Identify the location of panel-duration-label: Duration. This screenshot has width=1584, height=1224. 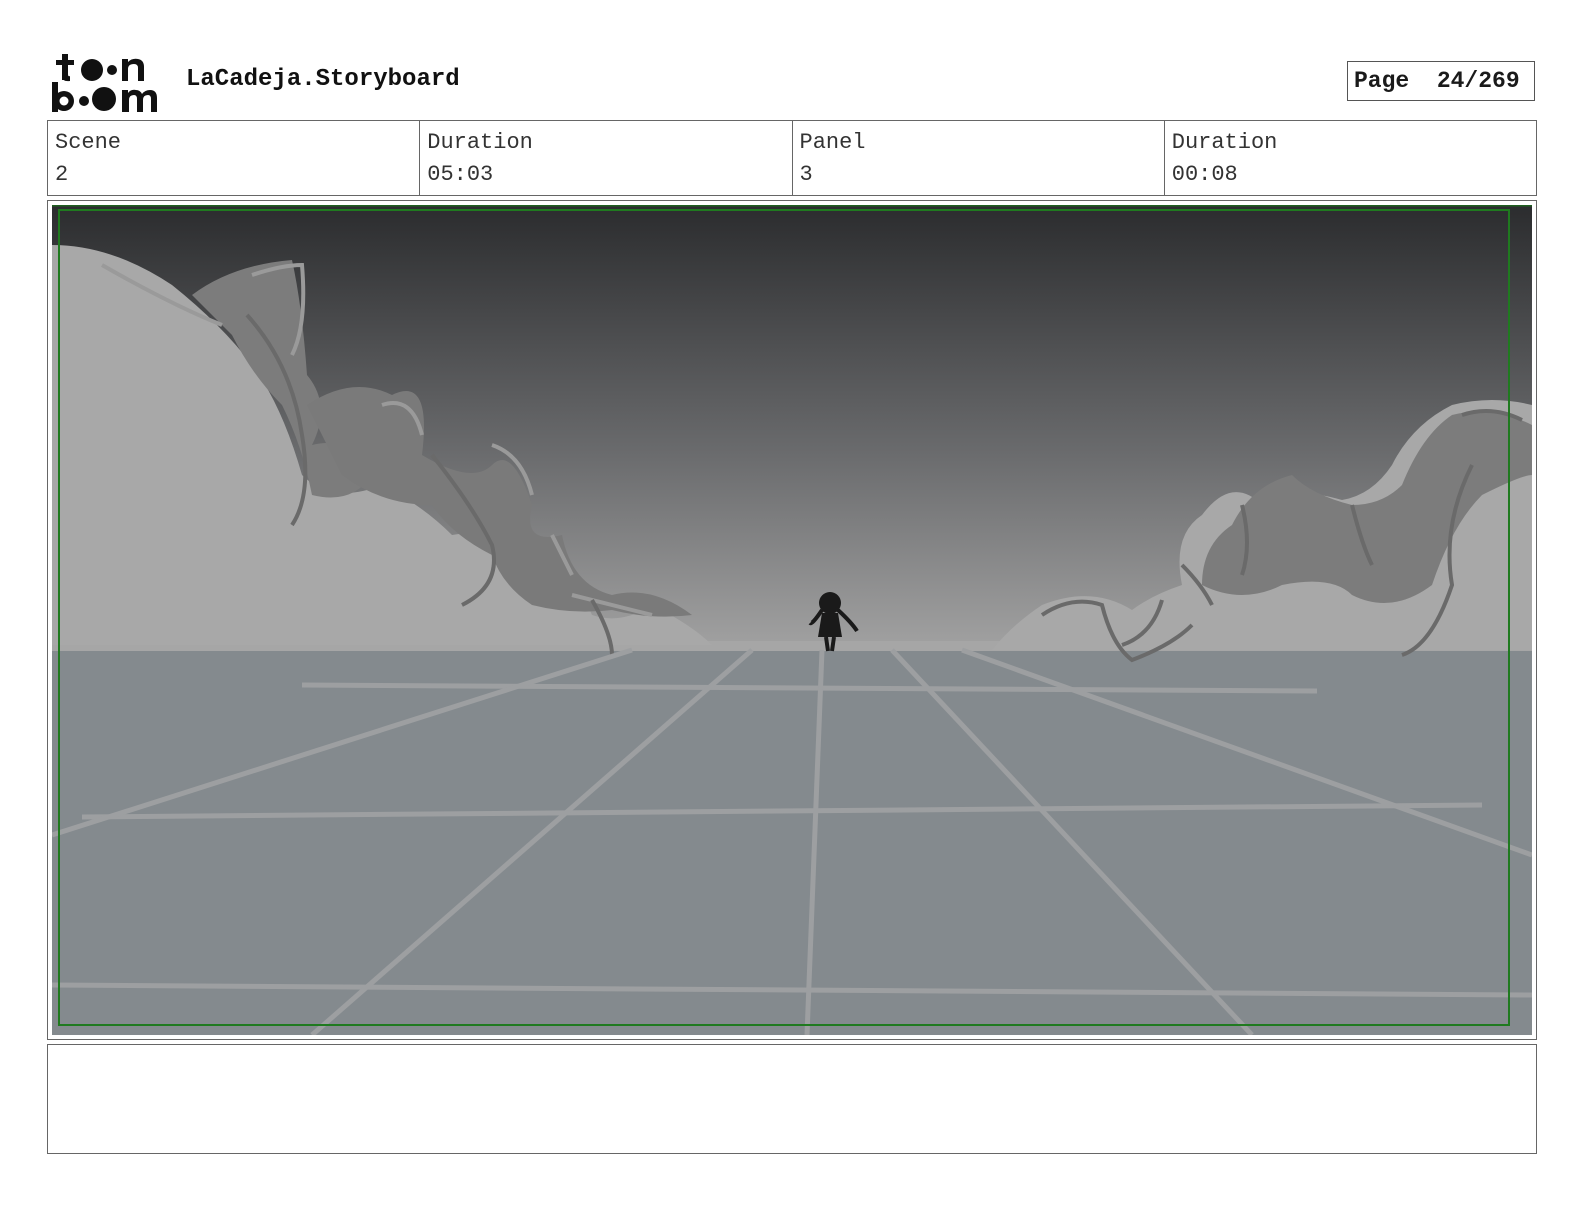
(1224, 142).